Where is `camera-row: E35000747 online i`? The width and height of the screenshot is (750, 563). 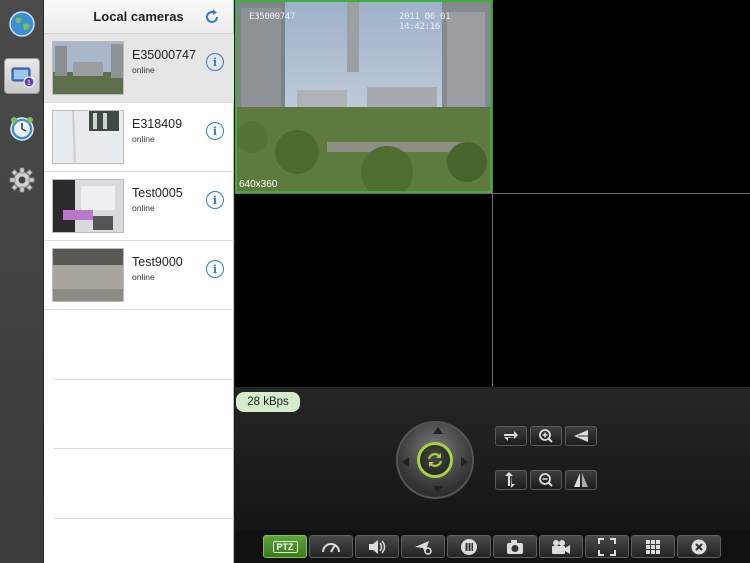 camera-row: E35000747 online i is located at coordinates (139, 68).